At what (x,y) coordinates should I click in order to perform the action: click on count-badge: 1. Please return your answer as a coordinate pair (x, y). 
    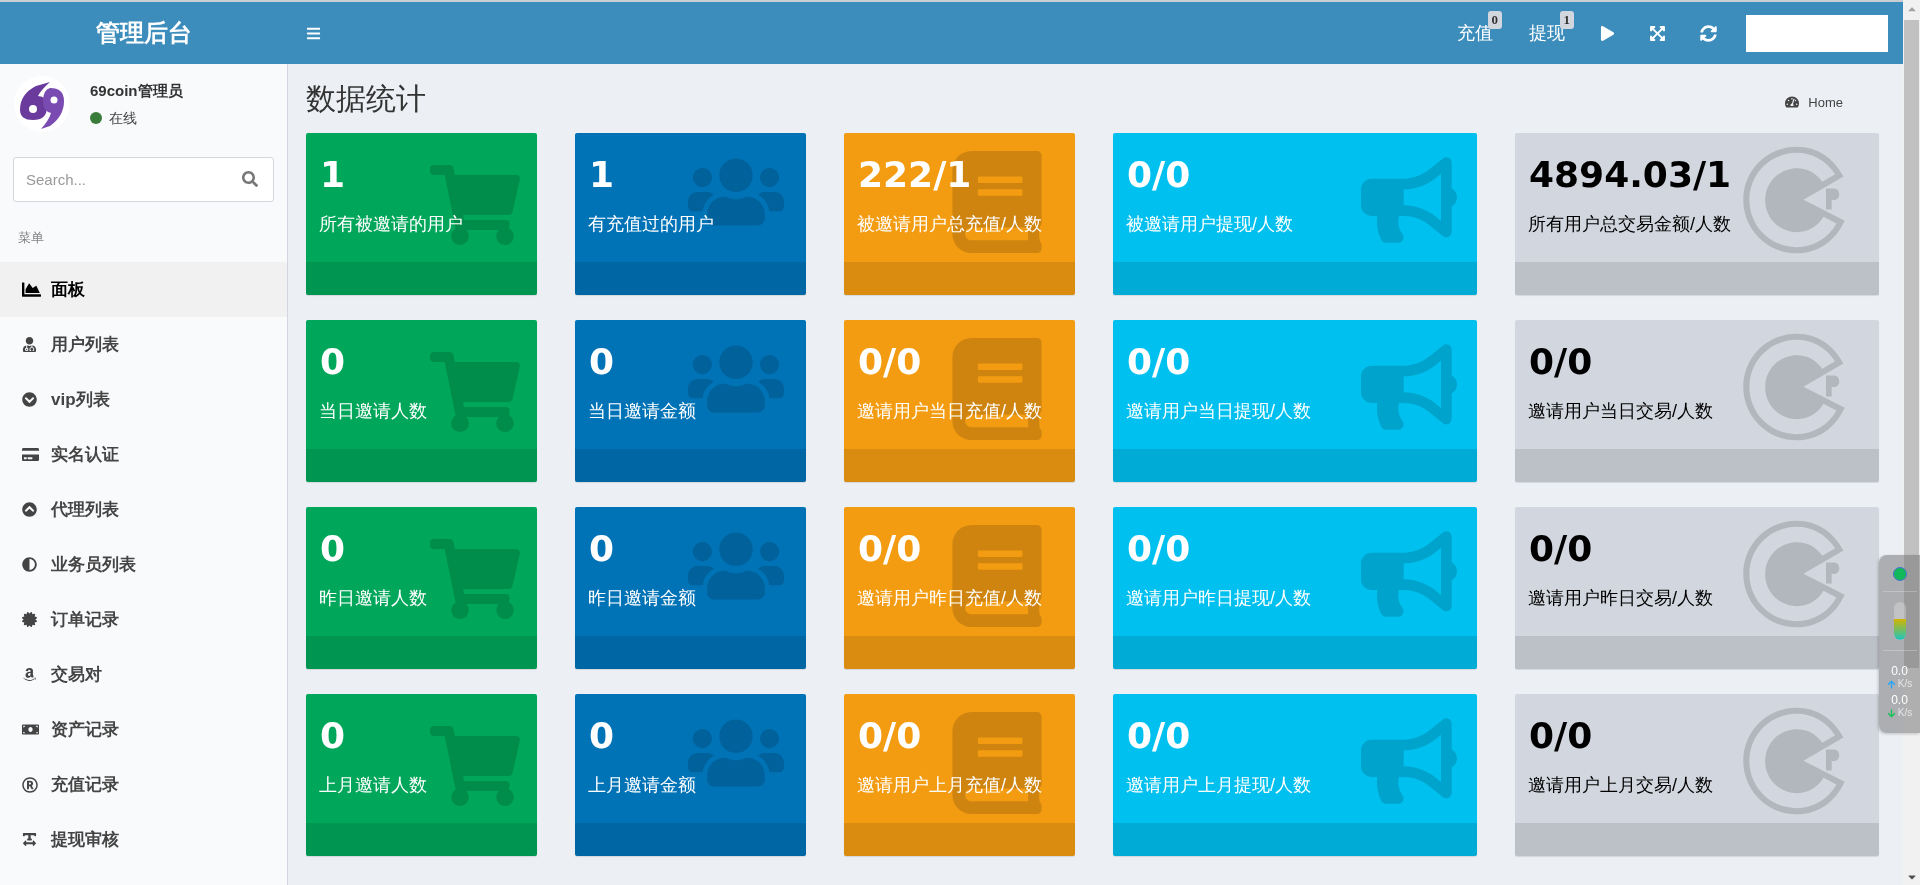
    Looking at the image, I should click on (1566, 20).